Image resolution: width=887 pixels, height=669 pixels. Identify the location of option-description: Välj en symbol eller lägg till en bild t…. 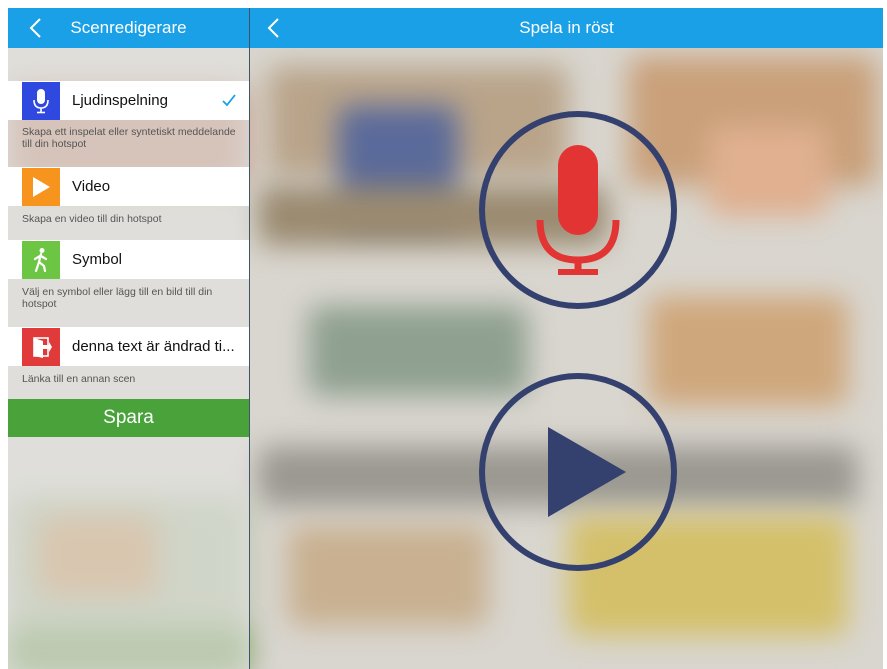
(117, 298).